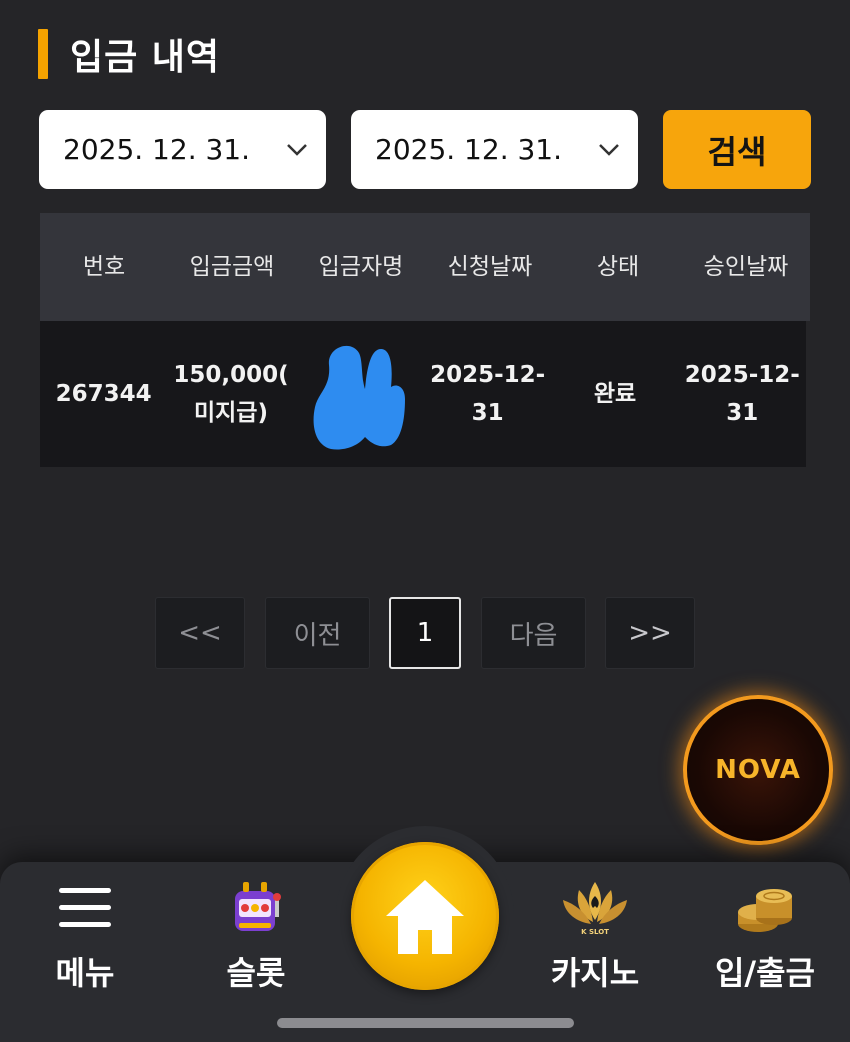 This screenshot has height=1042, width=850. What do you see at coordinates (85, 973) in the screenshot?
I see `nav-menu-label: 메뉴` at bounding box center [85, 973].